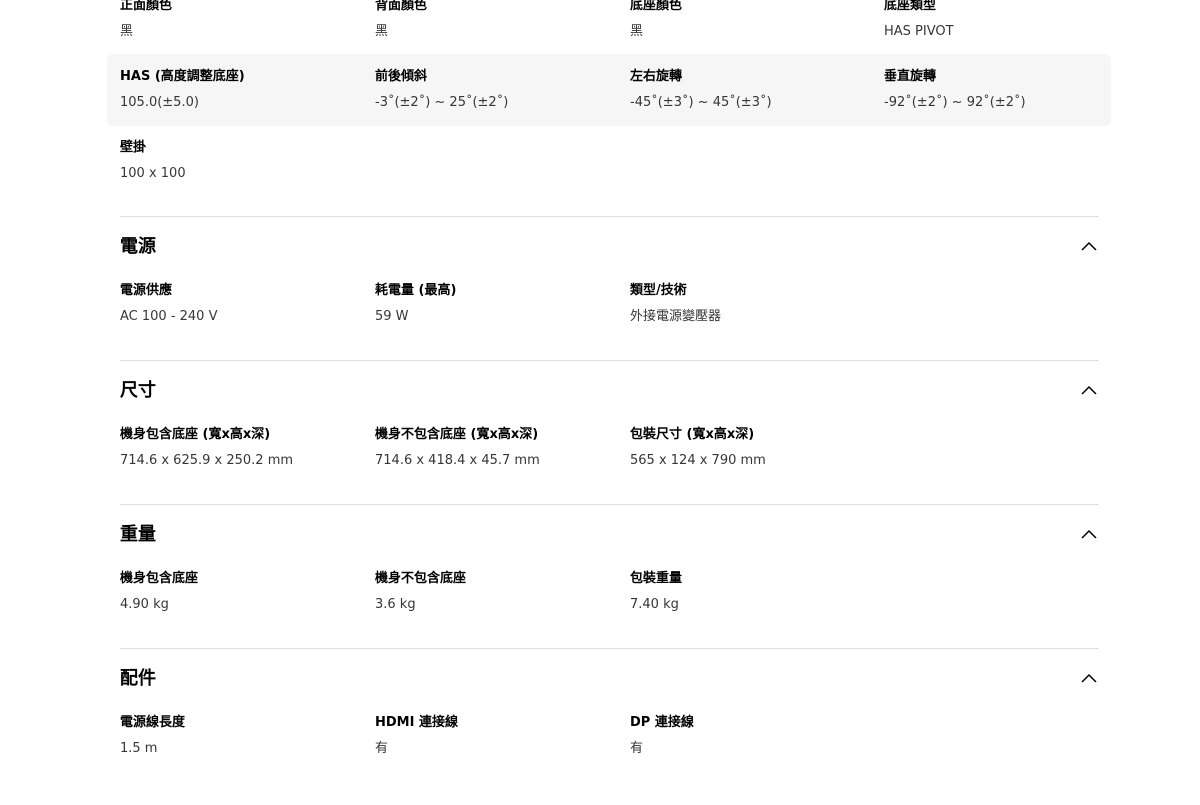  What do you see at coordinates (609, 679) in the screenshot?
I see `section-header-accessories: 配件` at bounding box center [609, 679].